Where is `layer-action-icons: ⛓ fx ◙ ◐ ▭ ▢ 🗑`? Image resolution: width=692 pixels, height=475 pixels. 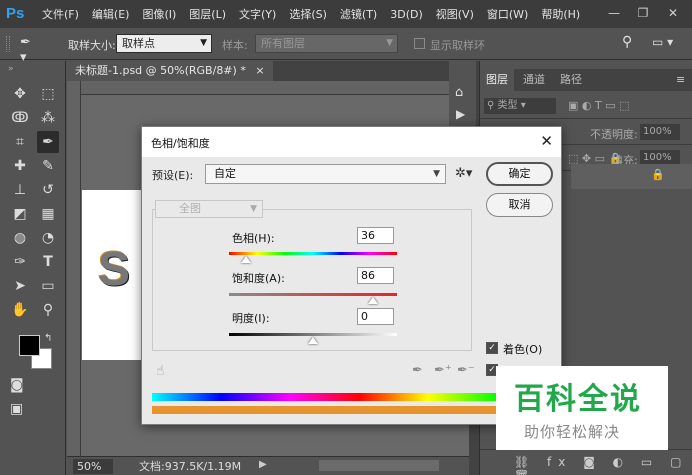 layer-action-icons: ⛓ fx ◙ ◐ ▭ ▢ 🗑 is located at coordinates (603, 465).